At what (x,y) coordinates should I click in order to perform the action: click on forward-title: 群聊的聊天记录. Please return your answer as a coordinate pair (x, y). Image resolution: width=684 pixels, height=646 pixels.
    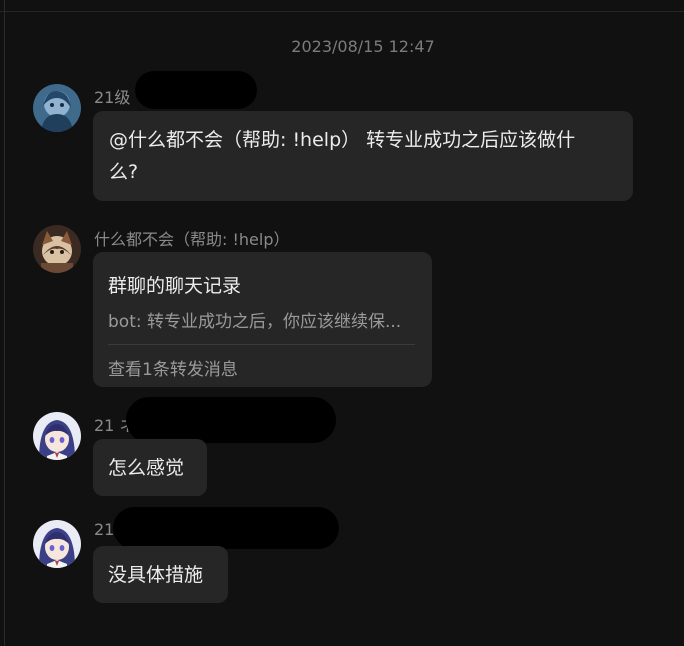
    Looking at the image, I should click on (175, 286).